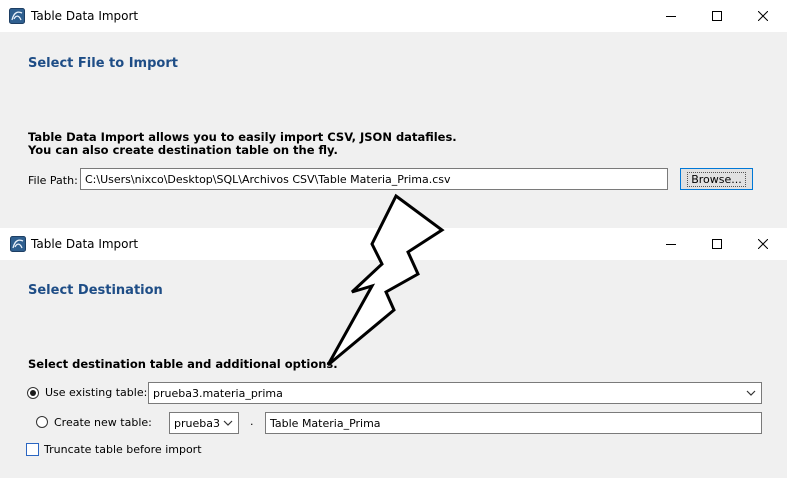 The height and width of the screenshot is (478, 787). I want to click on page-heading: Select File to Import, so click(103, 63).